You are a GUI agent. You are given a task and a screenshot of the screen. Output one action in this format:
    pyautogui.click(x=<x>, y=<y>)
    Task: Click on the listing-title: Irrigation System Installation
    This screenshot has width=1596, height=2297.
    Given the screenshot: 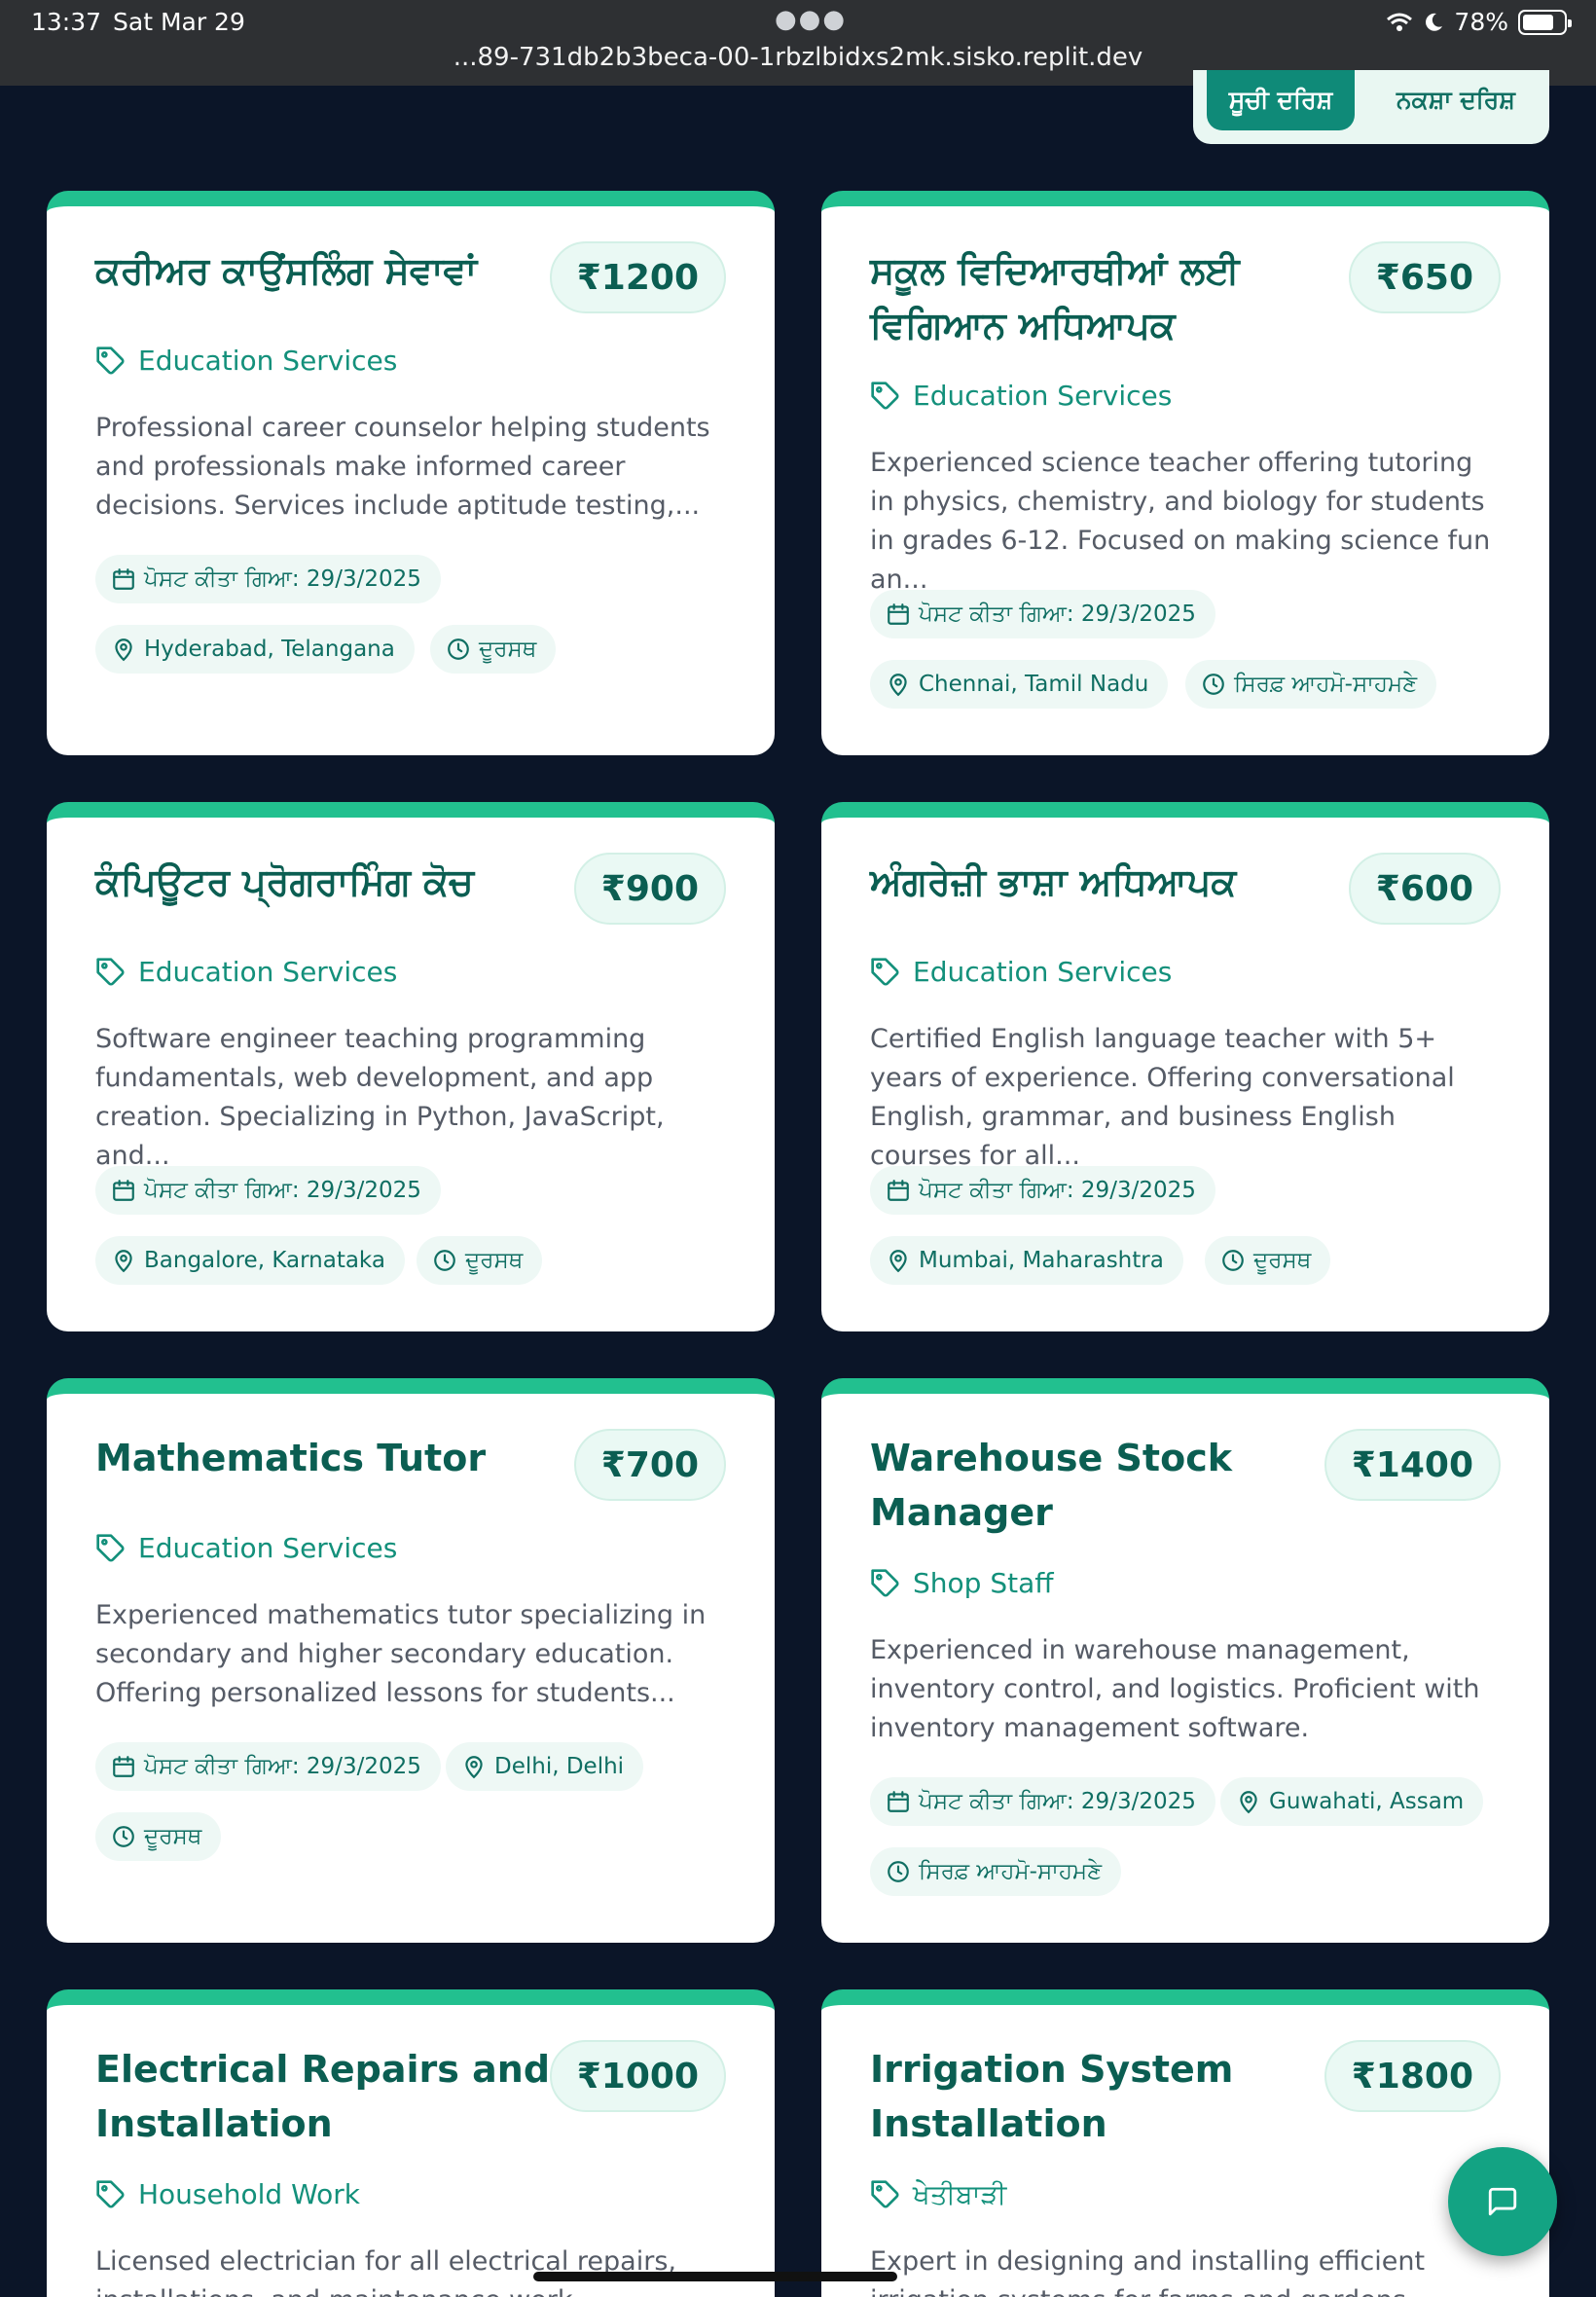 What is the action you would take?
    pyautogui.click(x=1074, y=2096)
    